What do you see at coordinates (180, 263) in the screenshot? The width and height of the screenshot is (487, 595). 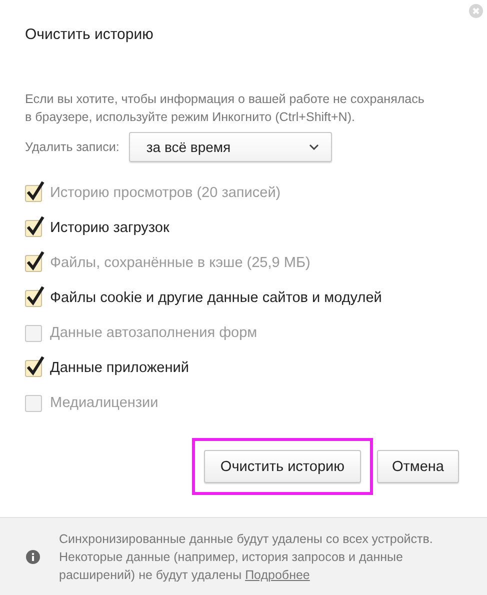 I see `option-label: Файлы, сохранённые в кэше (25,9 МБ)` at bounding box center [180, 263].